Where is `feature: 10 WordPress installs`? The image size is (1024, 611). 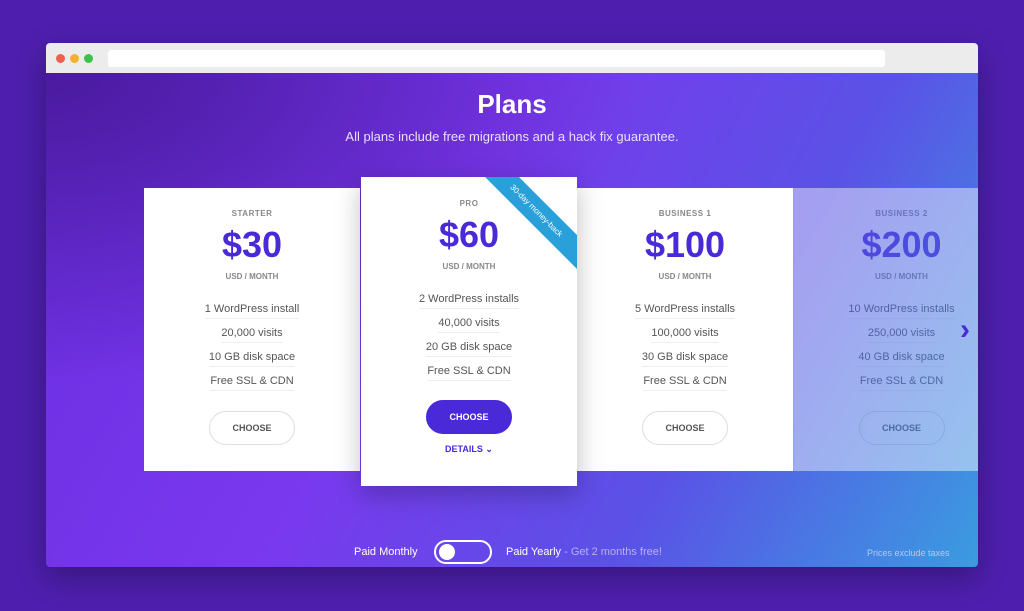 feature: 10 WordPress installs is located at coordinates (901, 309).